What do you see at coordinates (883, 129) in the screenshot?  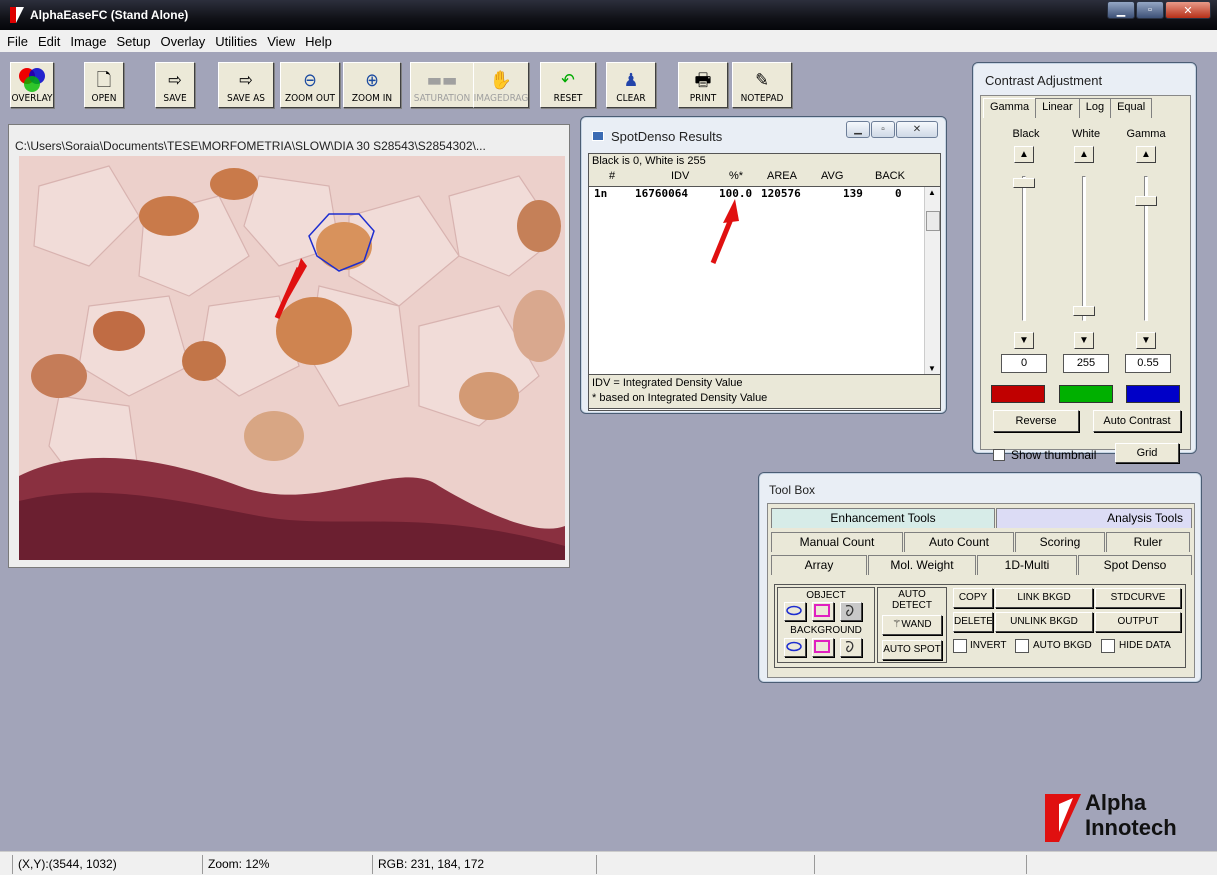 I see `maximize-icon: ▫` at bounding box center [883, 129].